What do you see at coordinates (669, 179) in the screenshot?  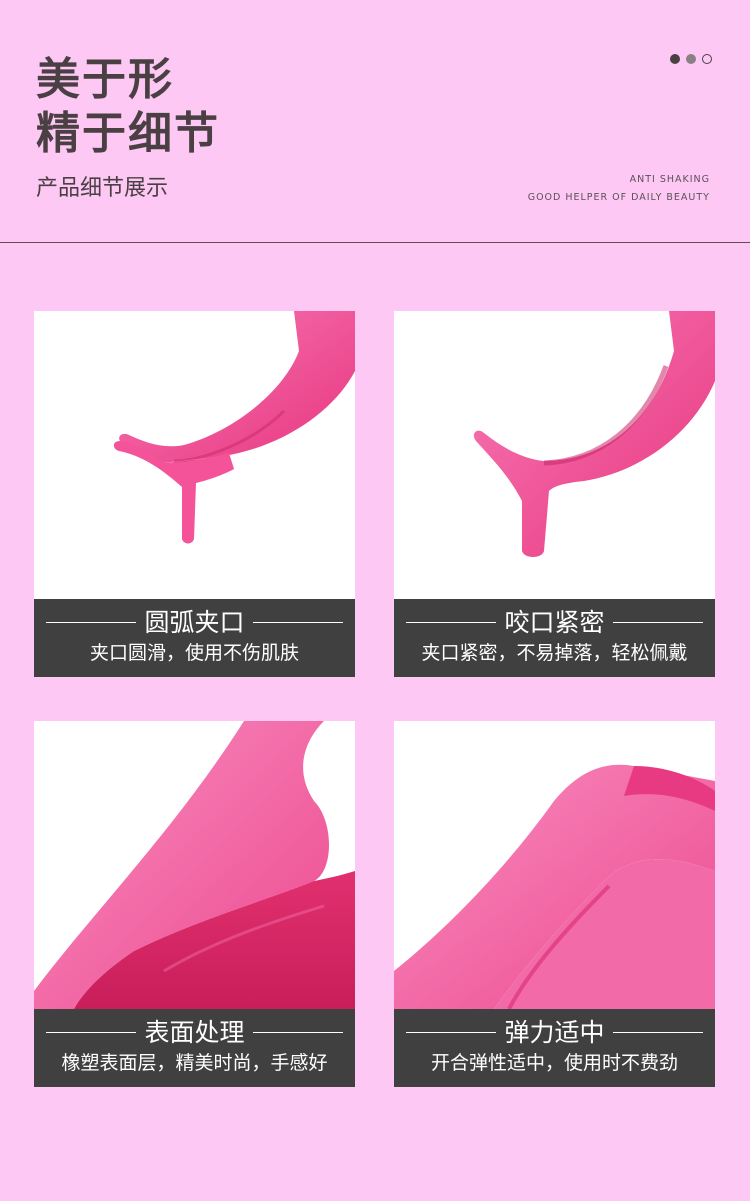 I see `english-tagline-1: ANTI SHAKING` at bounding box center [669, 179].